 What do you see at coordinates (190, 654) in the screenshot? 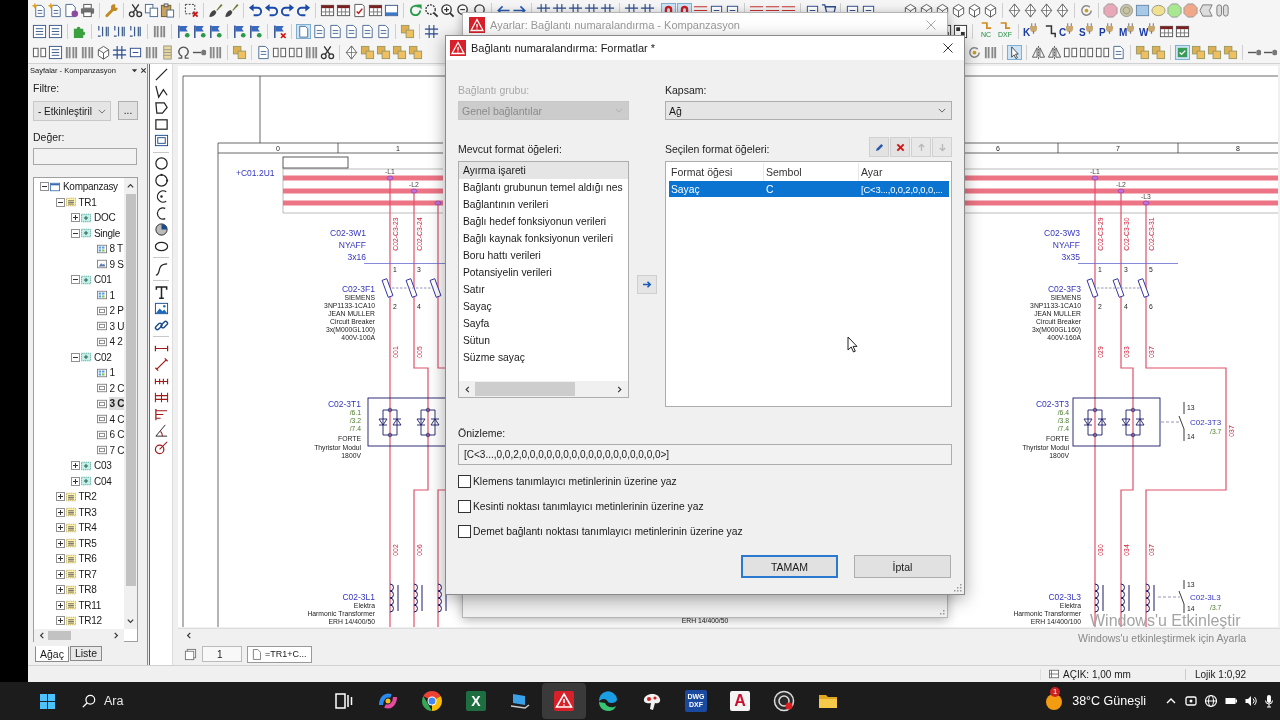
I see `stacked-pages-icon` at bounding box center [190, 654].